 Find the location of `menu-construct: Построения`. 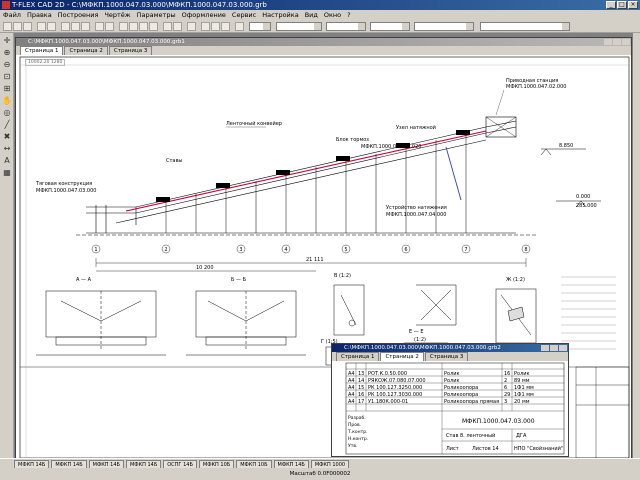

menu-construct: Построения is located at coordinates (78, 15).